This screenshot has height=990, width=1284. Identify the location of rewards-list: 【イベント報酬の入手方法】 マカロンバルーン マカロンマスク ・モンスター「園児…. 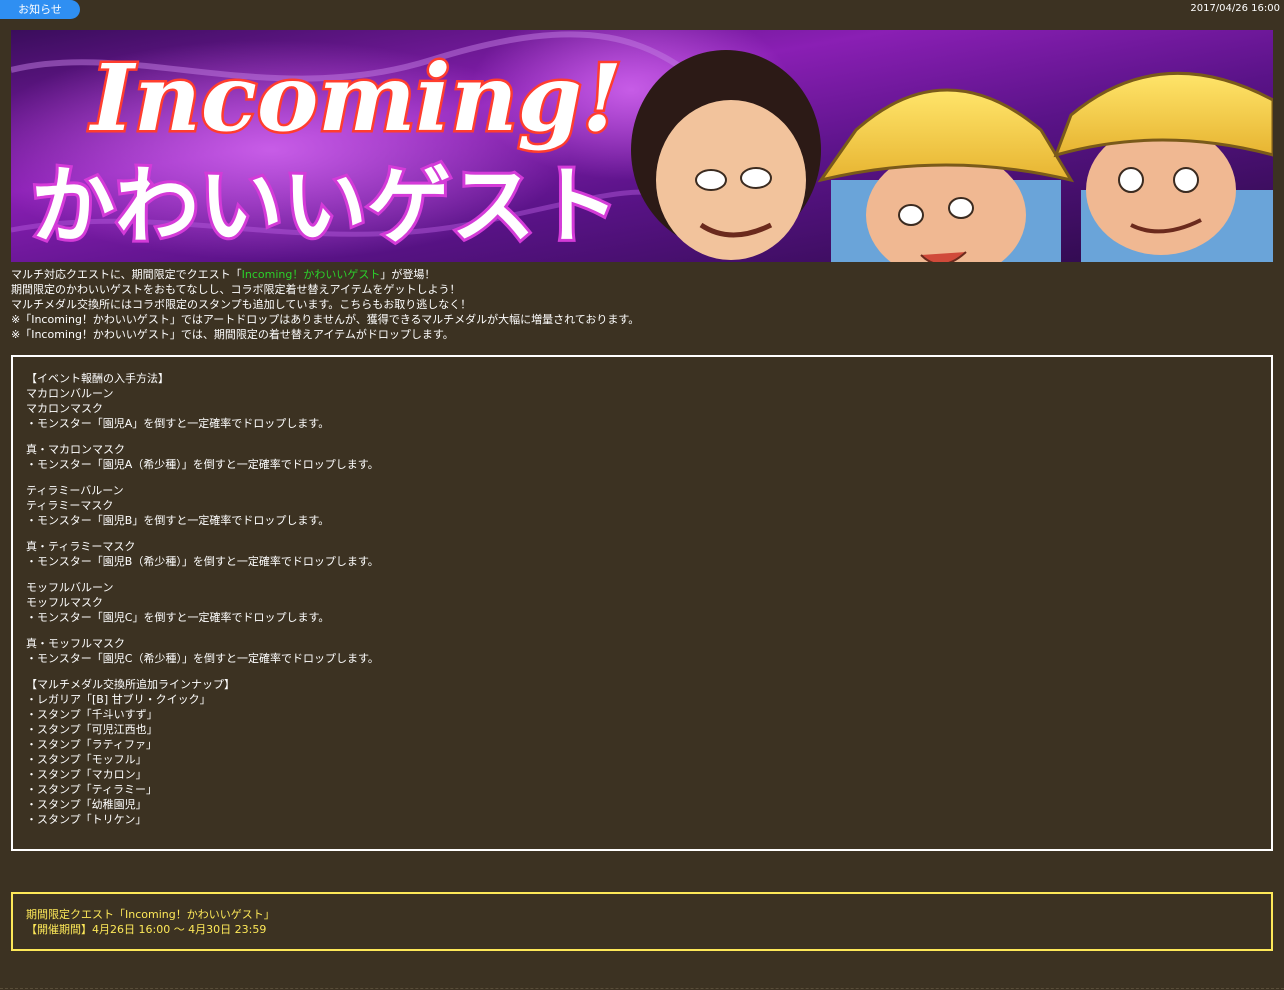
(202, 604).